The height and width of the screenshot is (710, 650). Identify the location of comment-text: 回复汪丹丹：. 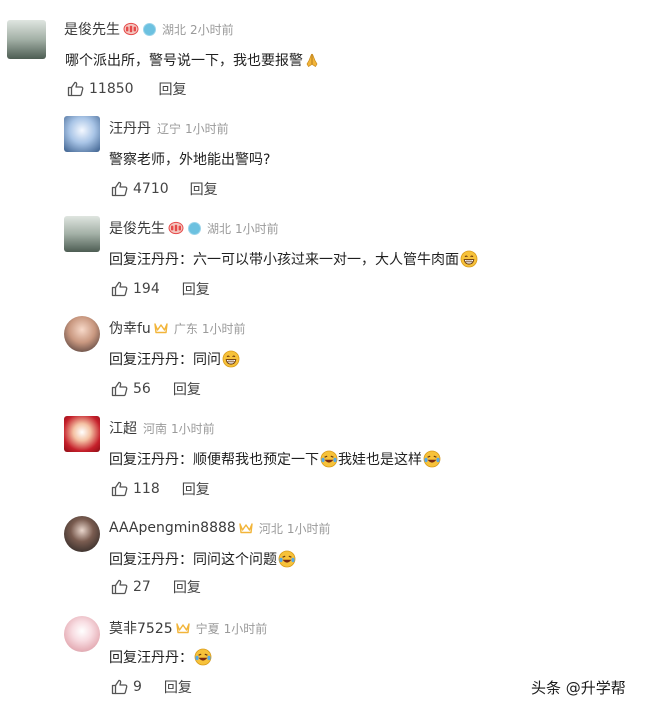
(160, 657).